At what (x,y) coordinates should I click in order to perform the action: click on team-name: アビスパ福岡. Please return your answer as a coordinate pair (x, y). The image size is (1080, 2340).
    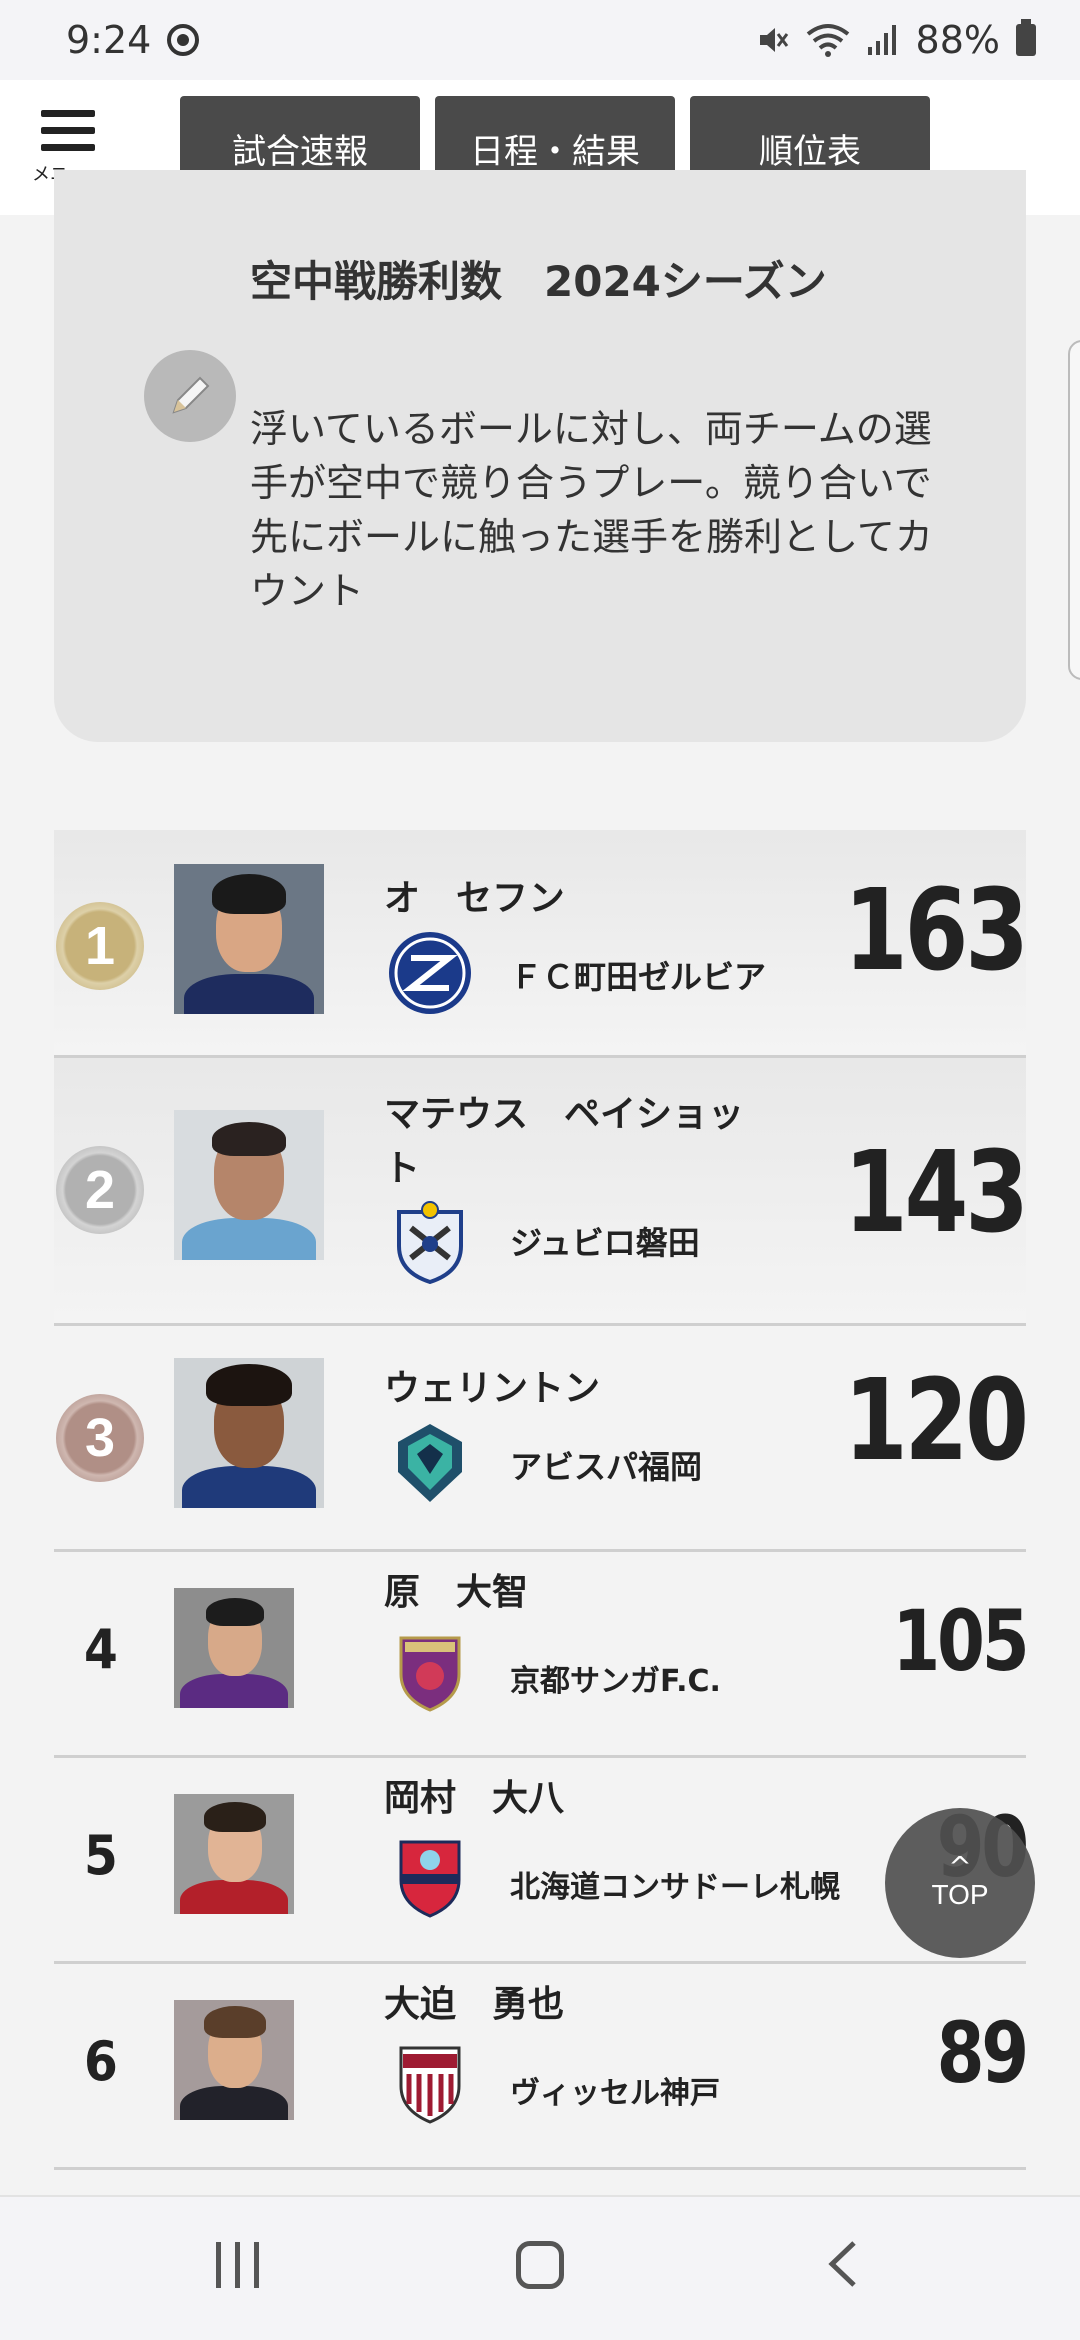
    Looking at the image, I should click on (606, 1467).